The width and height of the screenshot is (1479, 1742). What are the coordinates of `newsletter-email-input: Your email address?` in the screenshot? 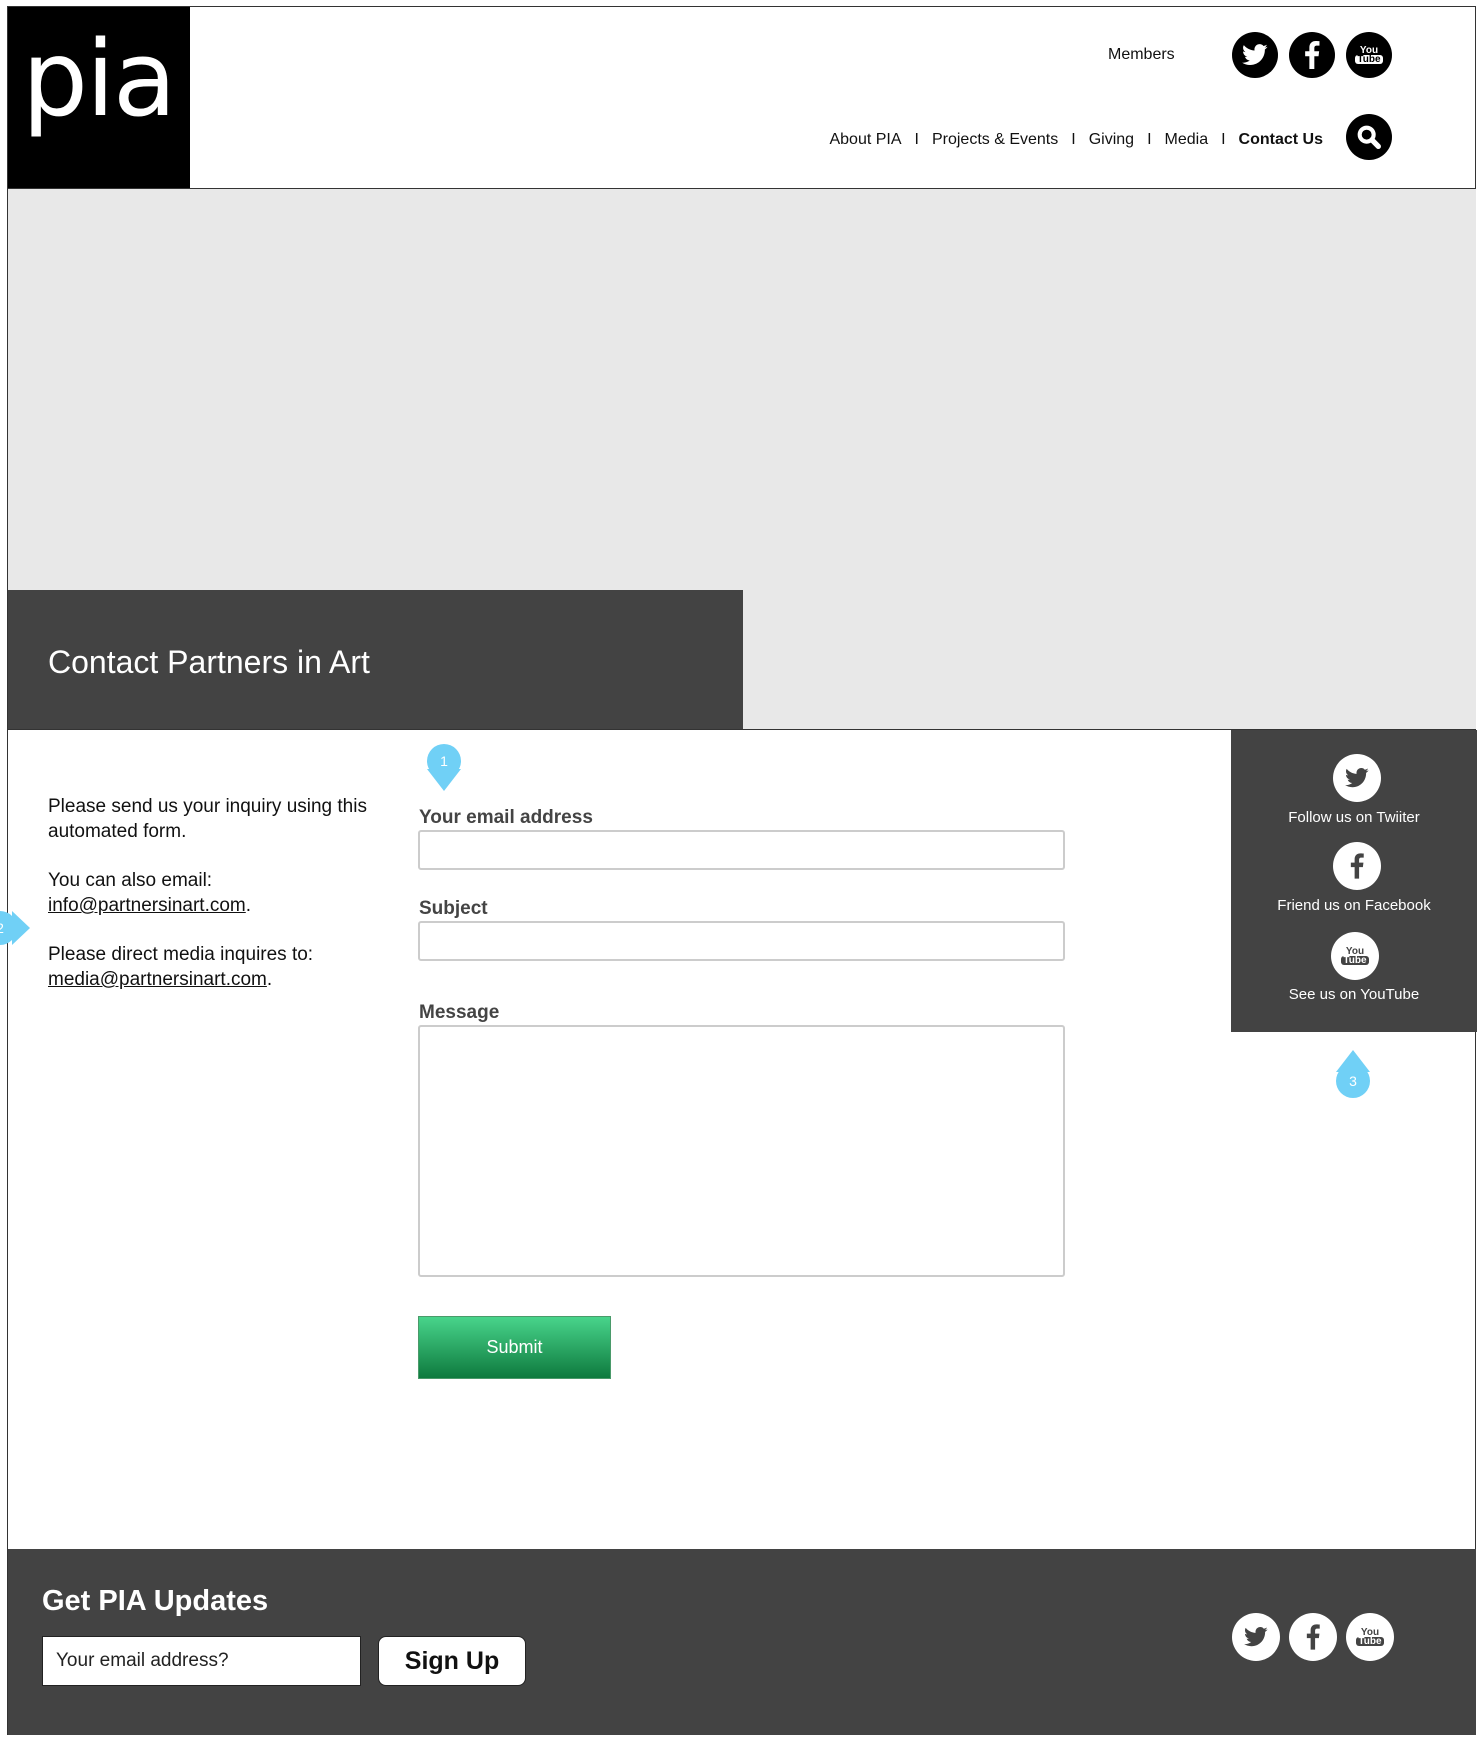 It's located at (201, 1661).